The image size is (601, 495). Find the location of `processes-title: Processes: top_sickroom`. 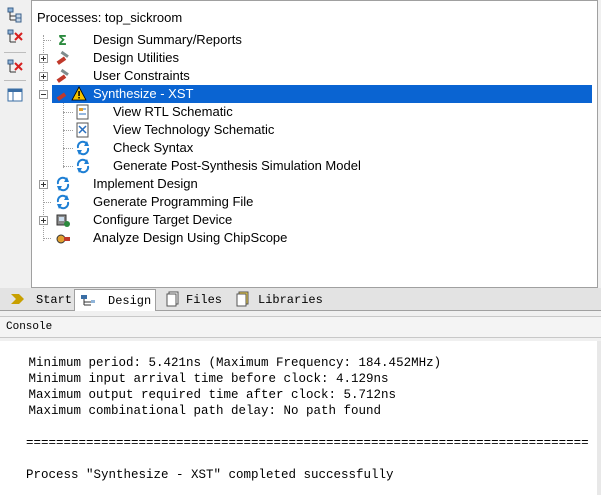

processes-title: Processes: top_sickroom is located at coordinates (110, 17).